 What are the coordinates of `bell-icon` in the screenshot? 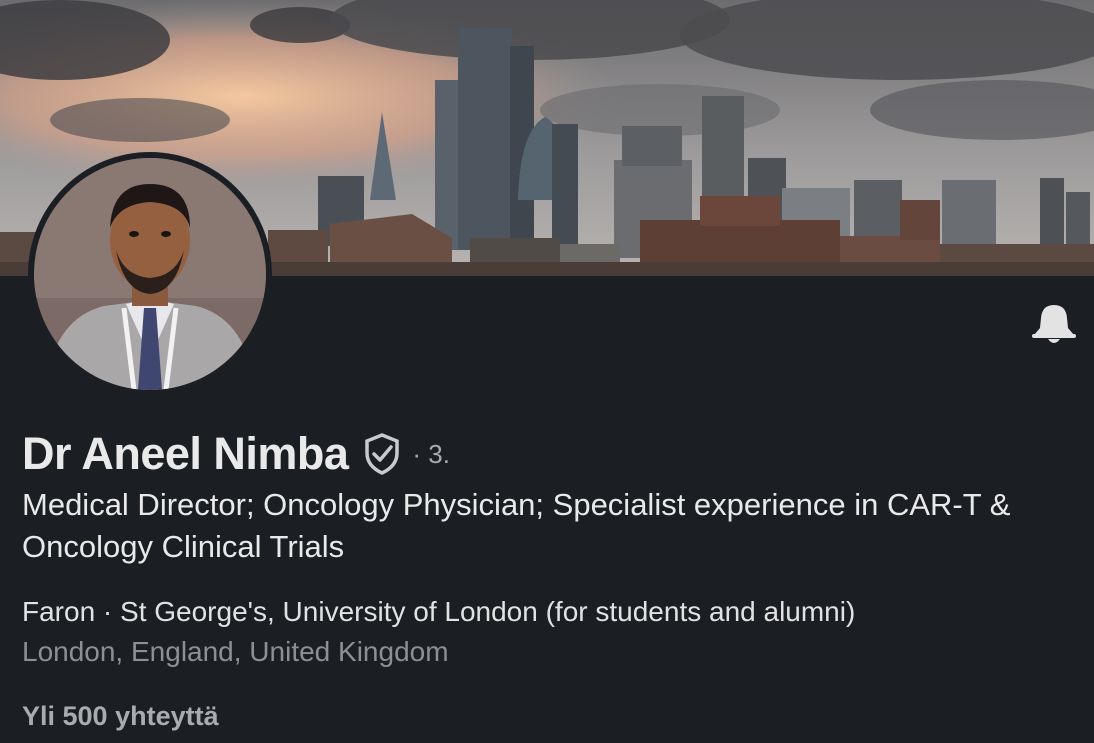 It's located at (1054, 324).